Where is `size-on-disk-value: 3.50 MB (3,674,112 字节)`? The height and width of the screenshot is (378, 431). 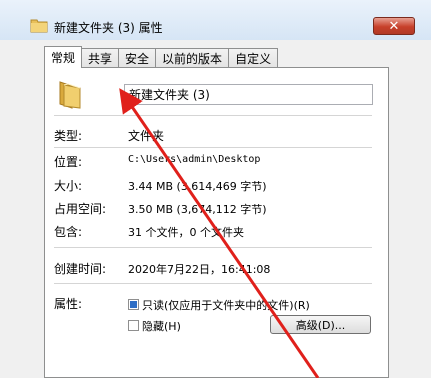 size-on-disk-value: 3.50 MB (3,674,112 字节) is located at coordinates (197, 209).